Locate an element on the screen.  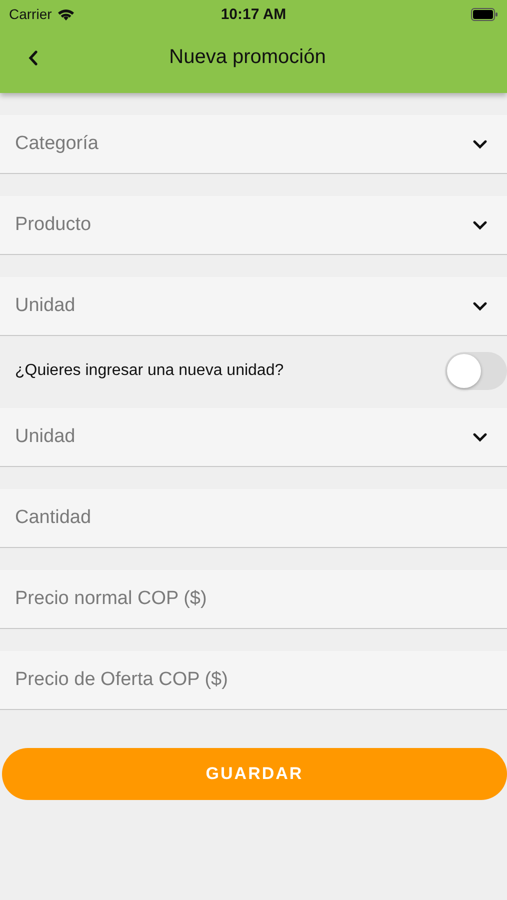
toggle-label: ¿Quieres ingresar una nueva unidad? is located at coordinates (150, 371).